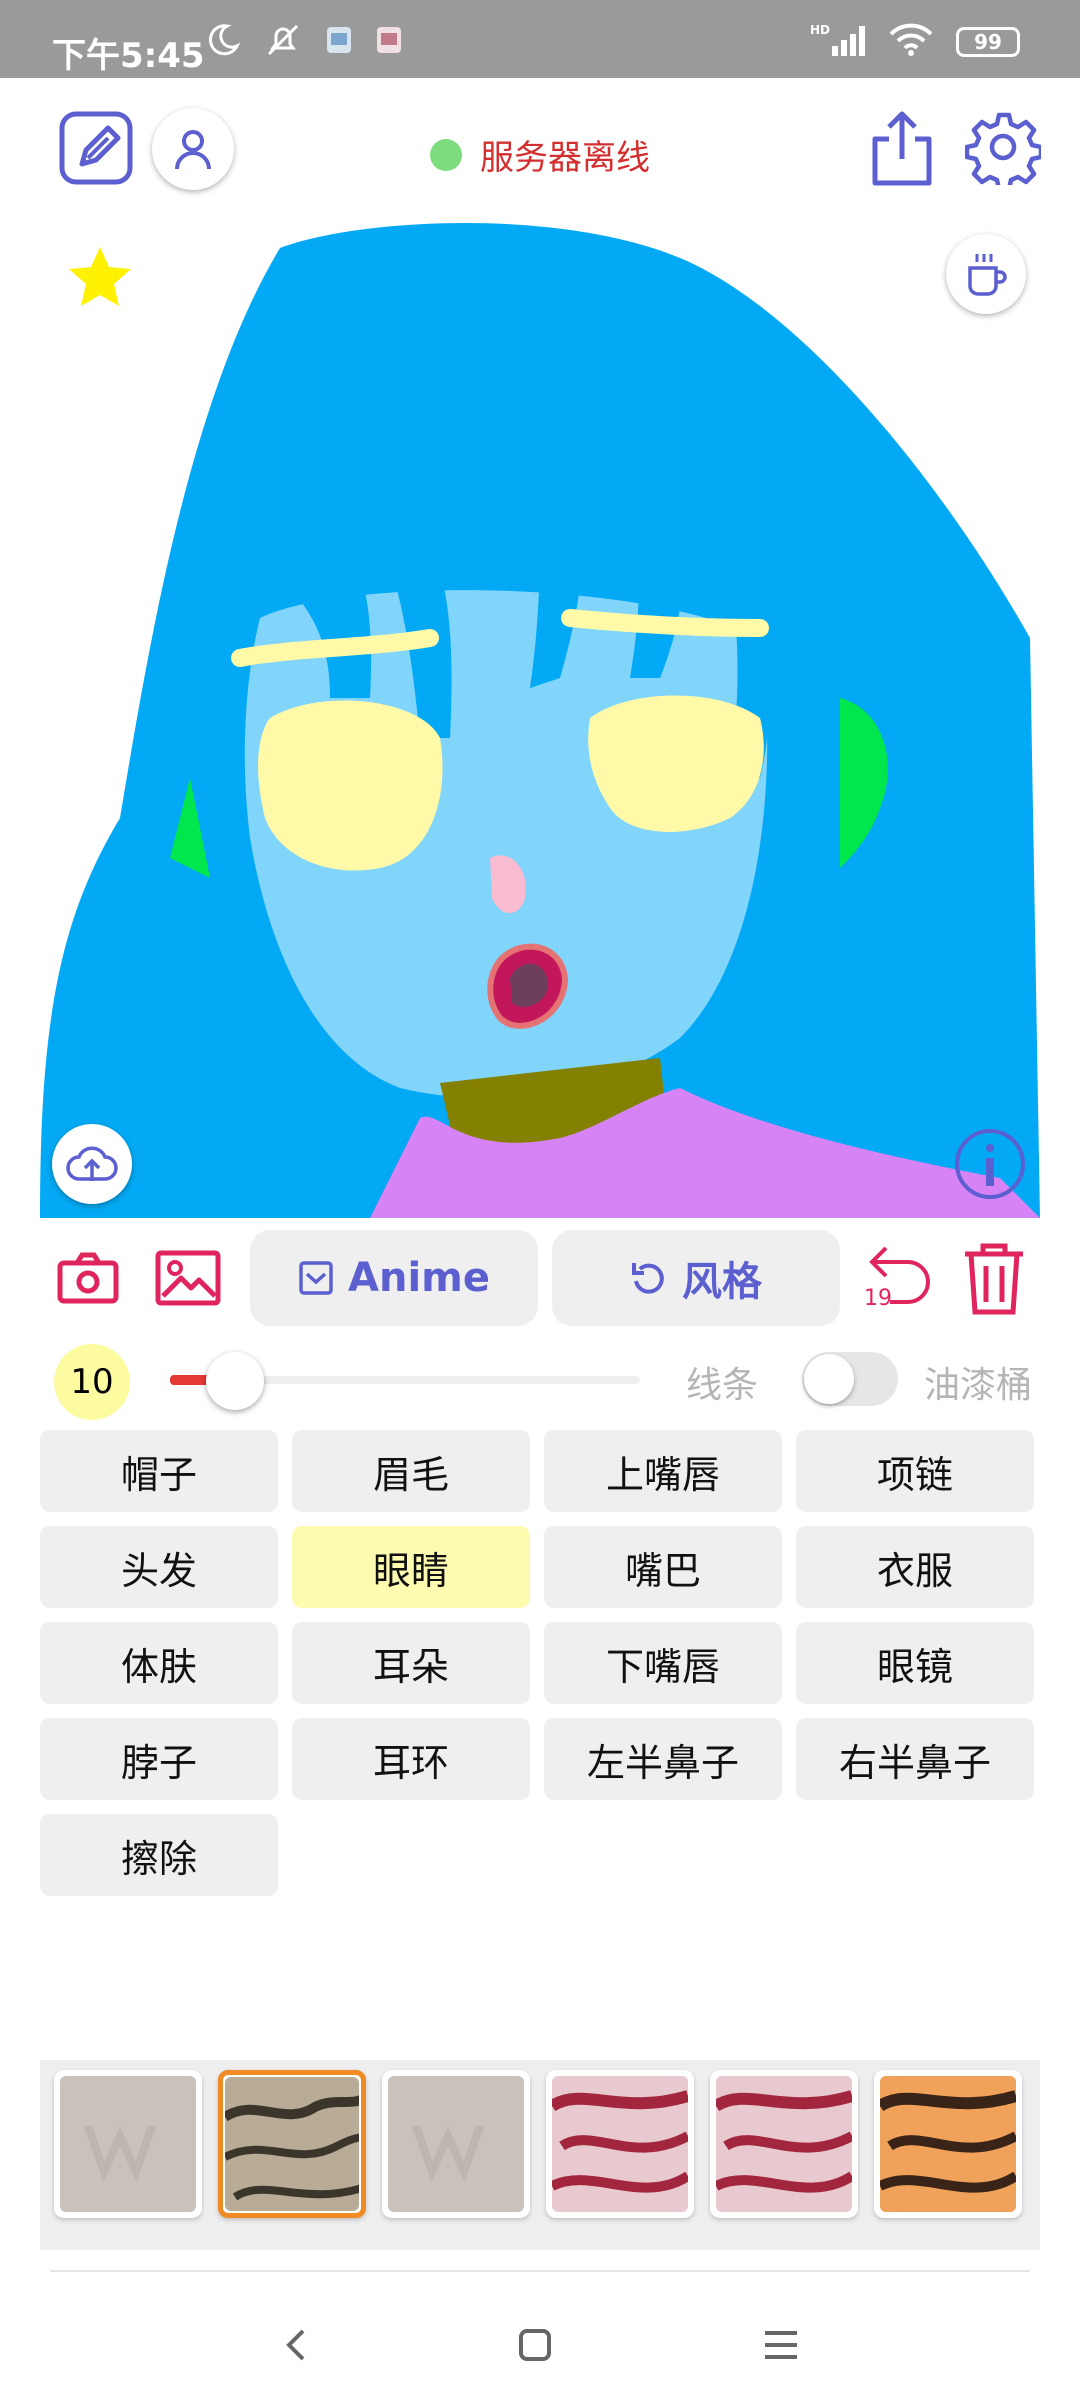 This screenshot has width=1080, height=2400. I want to click on cloud-upload-icon, so click(92, 1163).